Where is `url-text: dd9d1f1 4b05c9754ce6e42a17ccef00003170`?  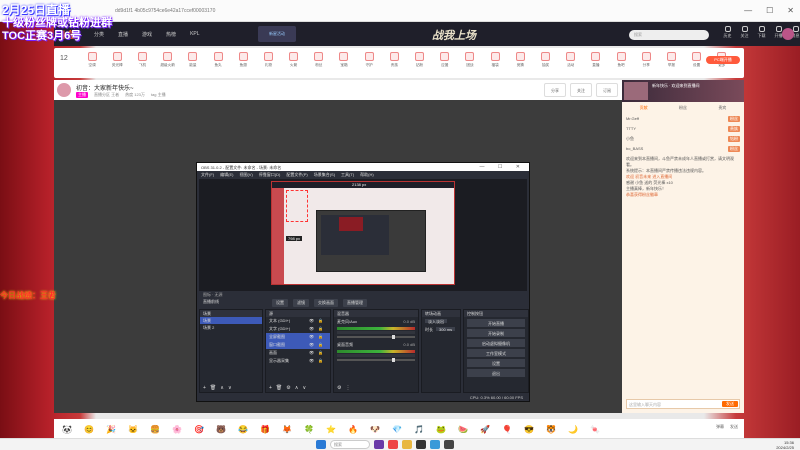
url-text: dd9d1f1 4b05c9754ce6e42a17ccef00003170 is located at coordinates (165, 11).